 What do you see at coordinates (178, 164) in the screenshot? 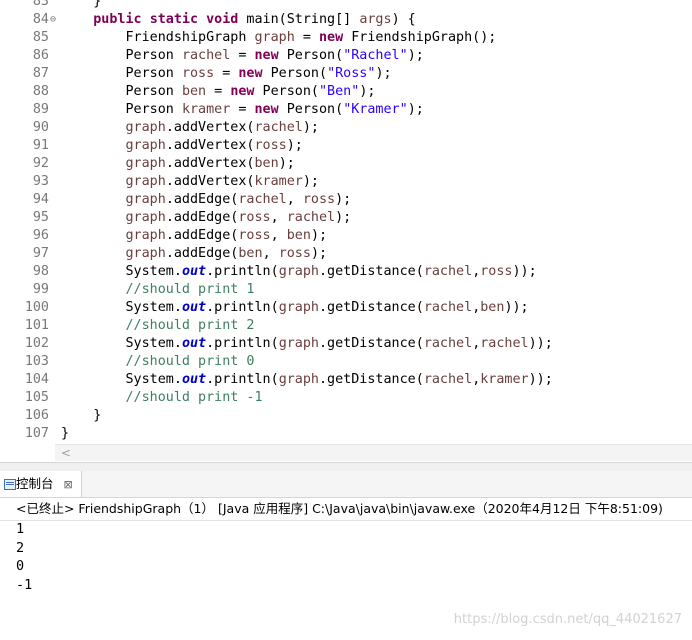
I see `code-text: graph.addVertex(ben);` at bounding box center [178, 164].